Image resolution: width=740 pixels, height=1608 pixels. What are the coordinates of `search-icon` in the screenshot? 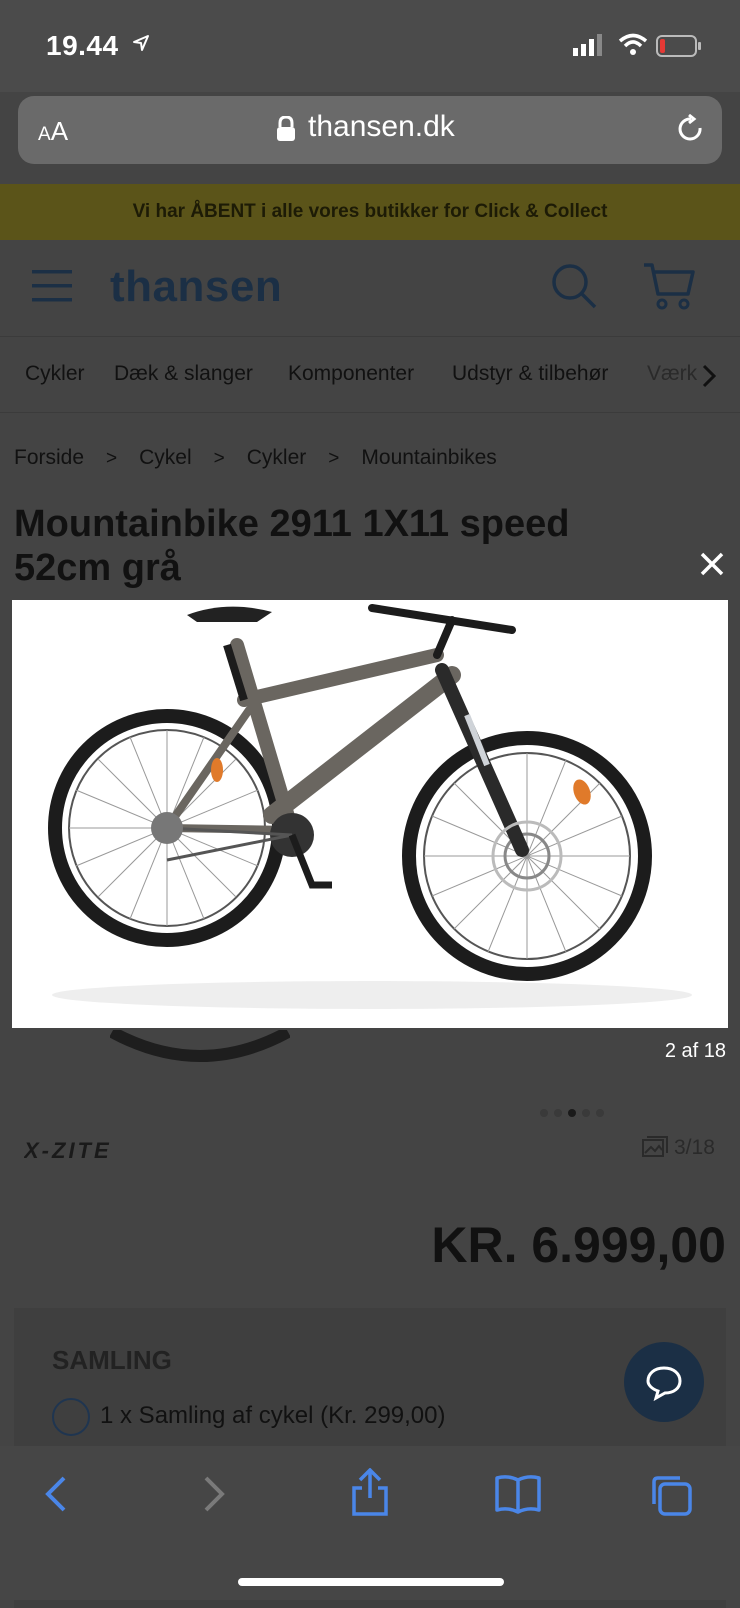 It's located at (574, 286).